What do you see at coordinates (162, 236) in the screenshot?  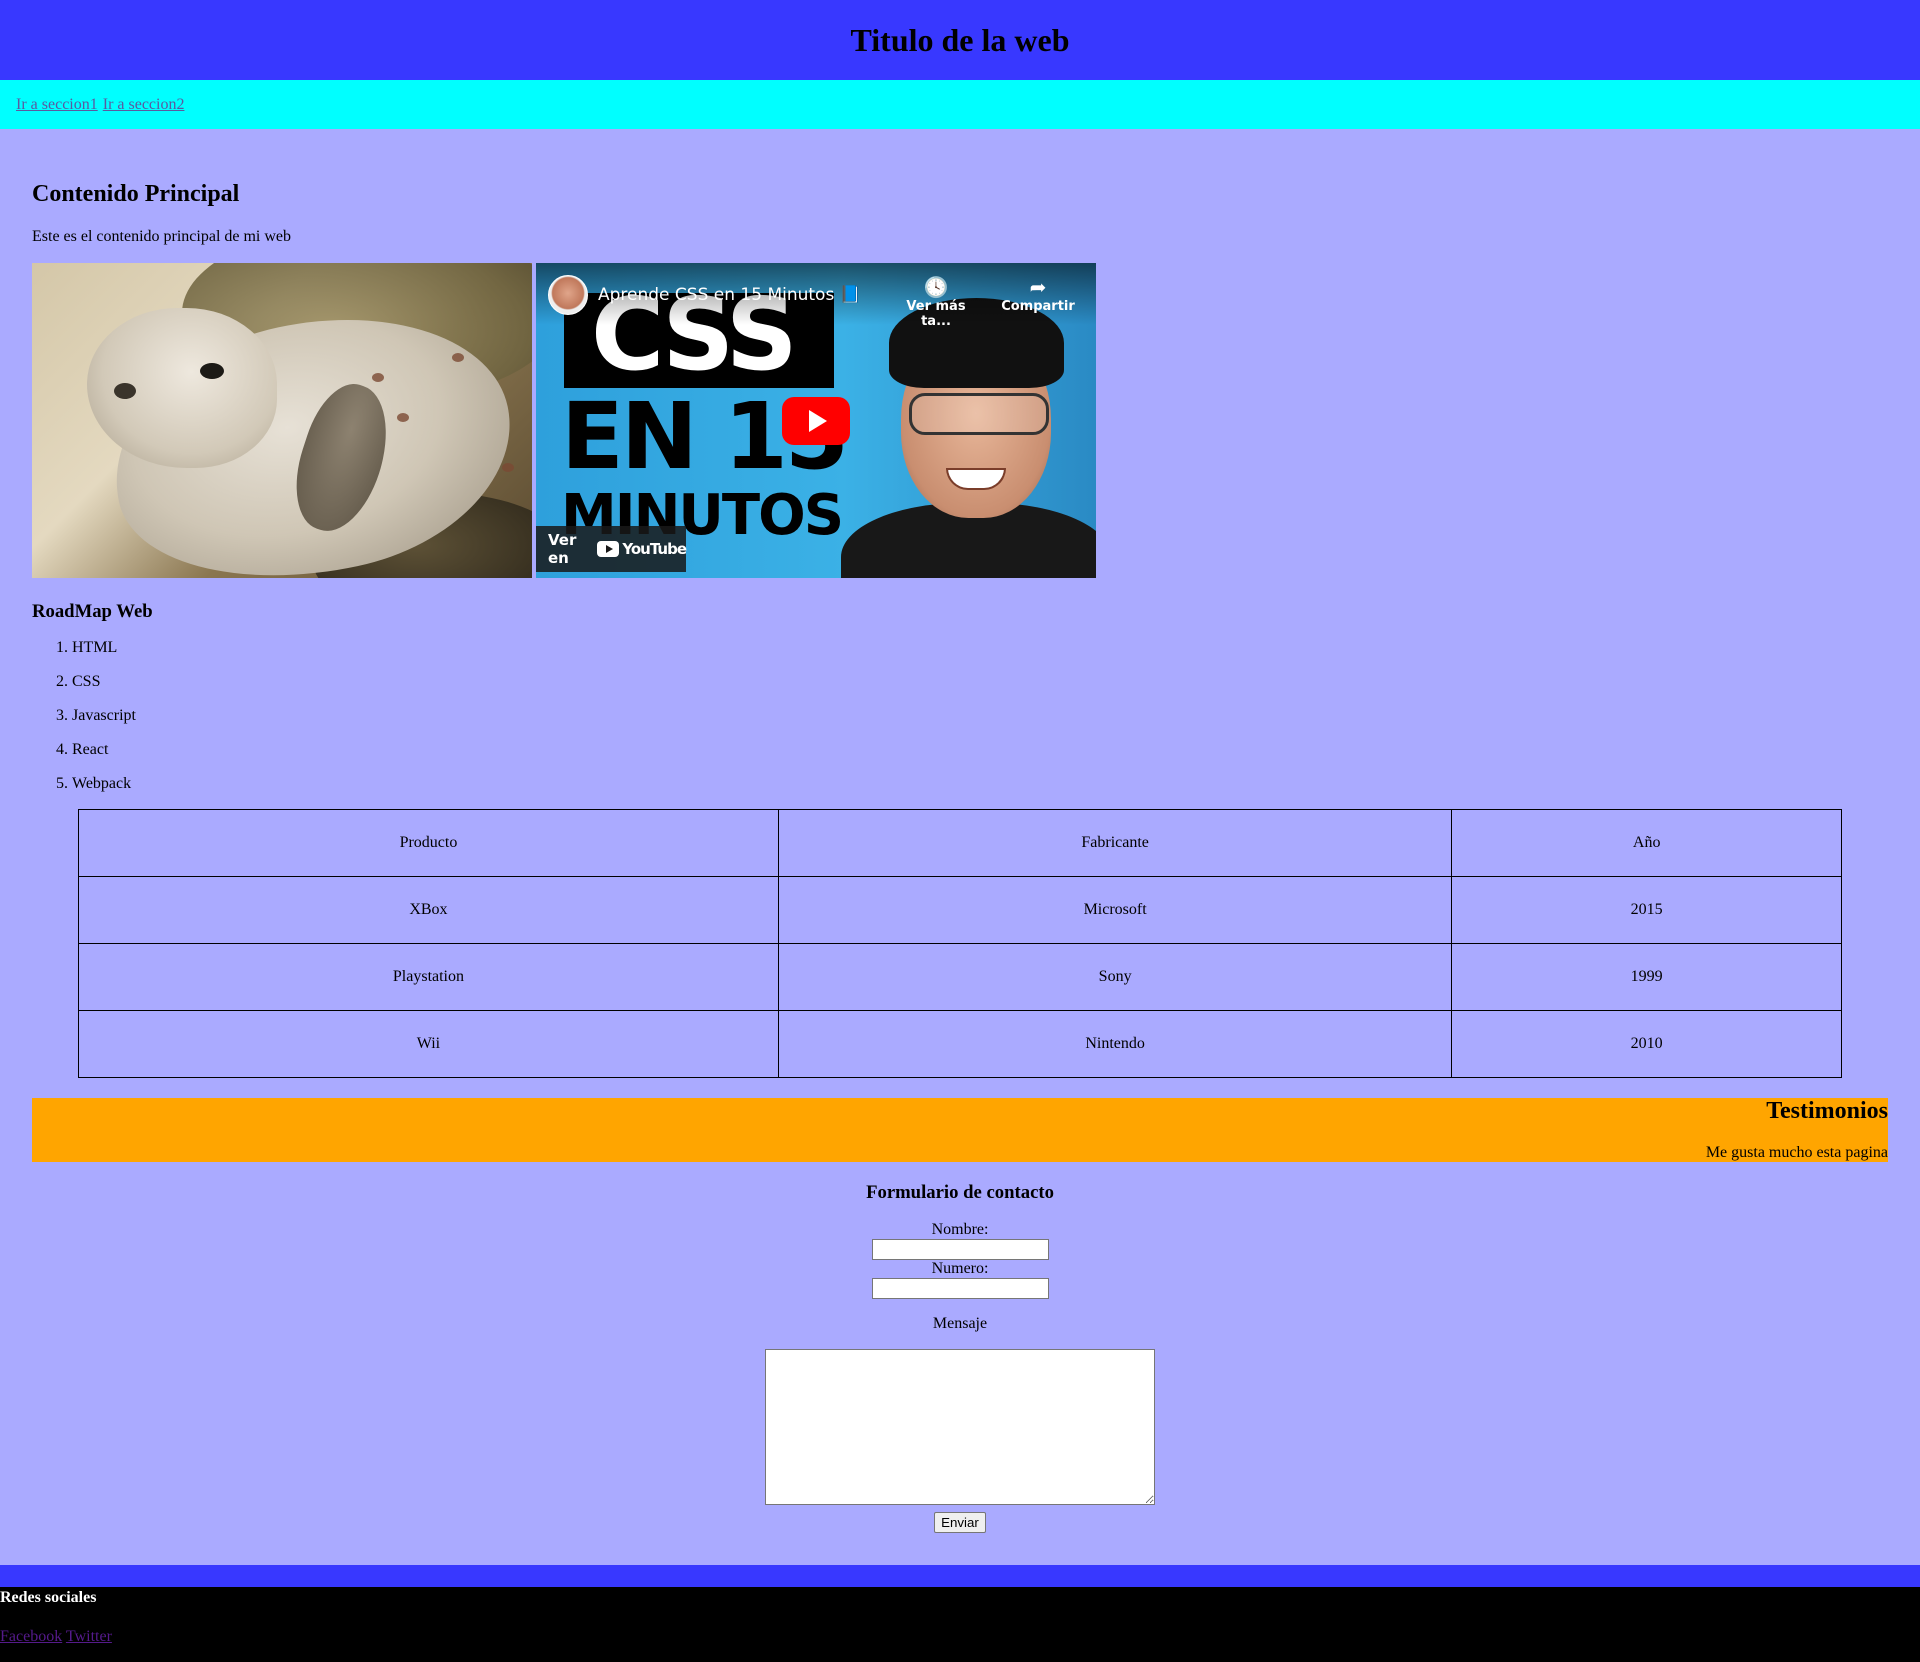 I see `main-intro-text: Este es el contenido principal de mi web` at bounding box center [162, 236].